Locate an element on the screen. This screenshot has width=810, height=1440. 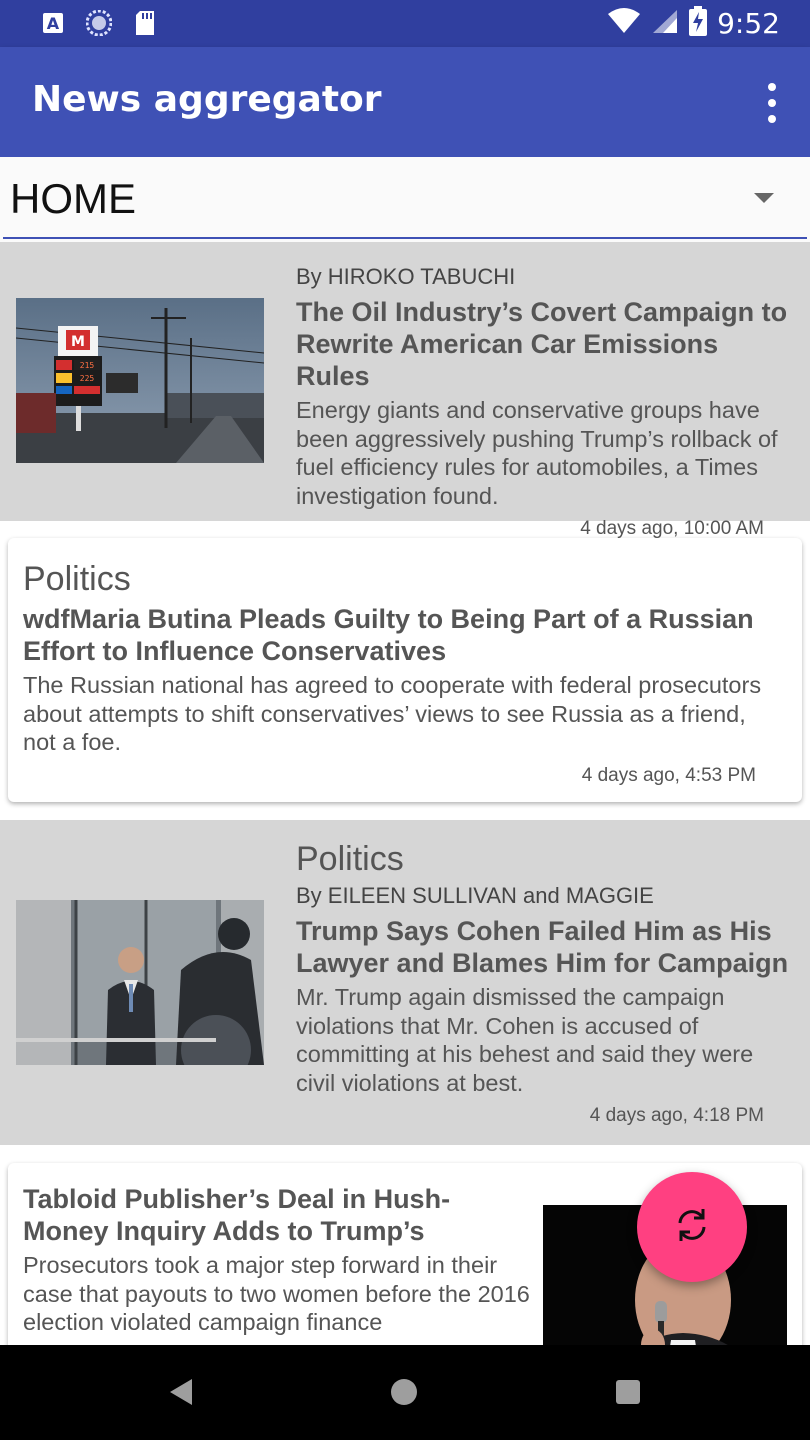
signal-icon is located at coordinates (665, 23).